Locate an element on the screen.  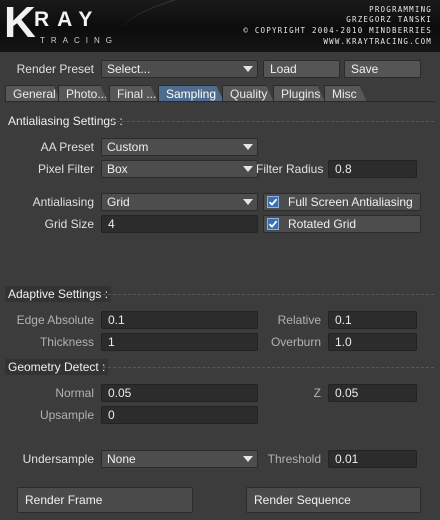
threshold-input: 0.01 is located at coordinates (372, 459).